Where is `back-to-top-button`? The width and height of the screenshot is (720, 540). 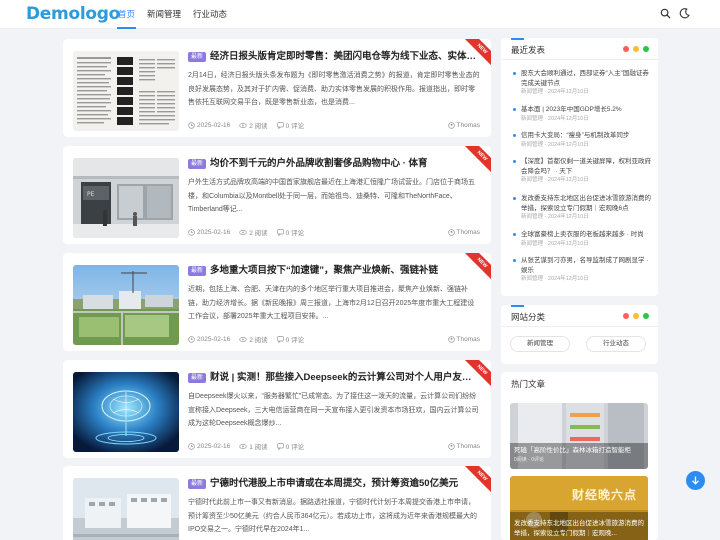 back-to-top-button is located at coordinates (695, 480).